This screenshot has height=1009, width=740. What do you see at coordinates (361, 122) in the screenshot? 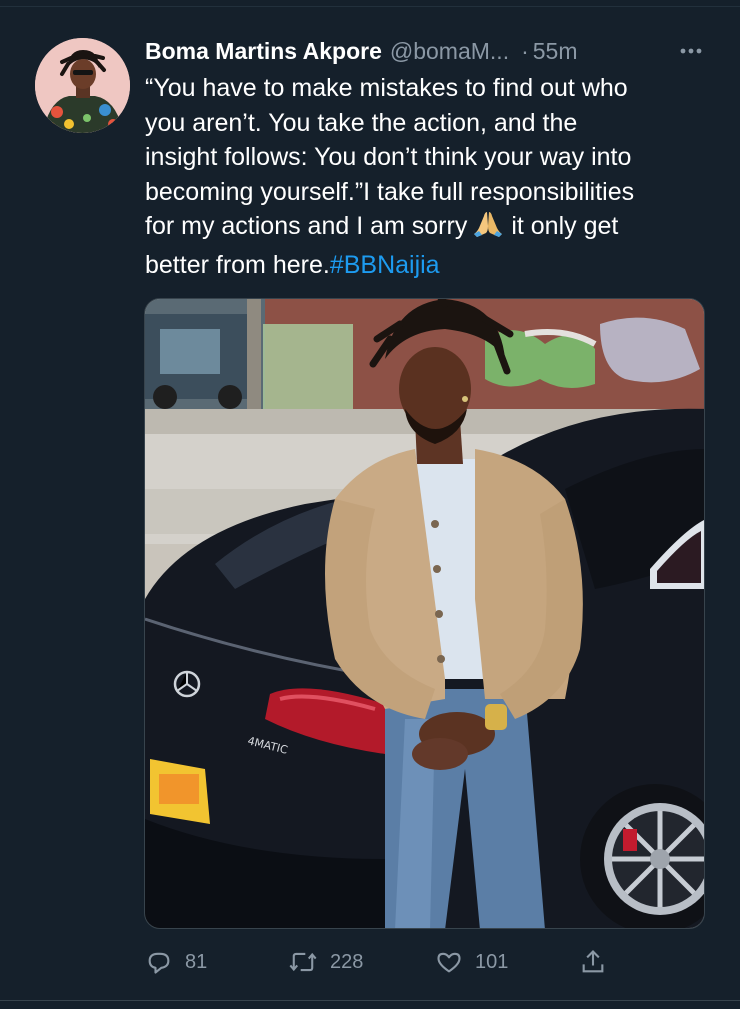
I see `tweet-text-line: you aren’t. You take the action, and the` at bounding box center [361, 122].